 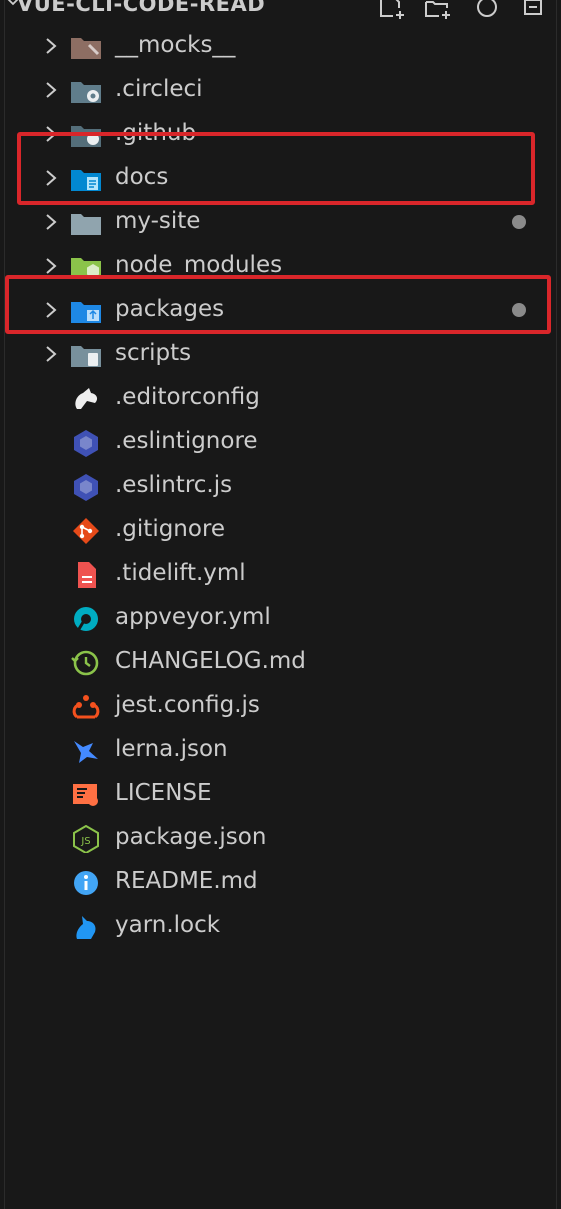 What do you see at coordinates (187, 397) in the screenshot?
I see `tree-item-label: .editorconfig` at bounding box center [187, 397].